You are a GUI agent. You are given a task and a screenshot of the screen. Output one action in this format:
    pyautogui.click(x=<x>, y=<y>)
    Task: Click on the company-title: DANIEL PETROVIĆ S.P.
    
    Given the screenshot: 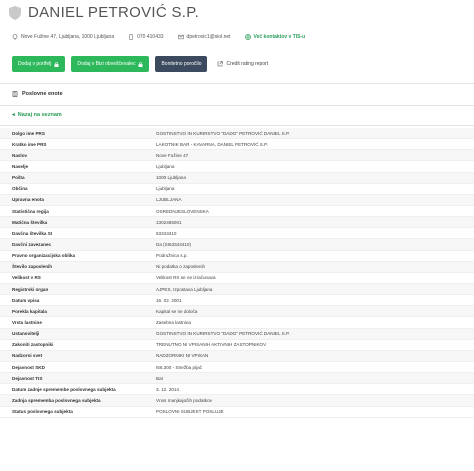 What is the action you would take?
    pyautogui.click(x=114, y=12)
    